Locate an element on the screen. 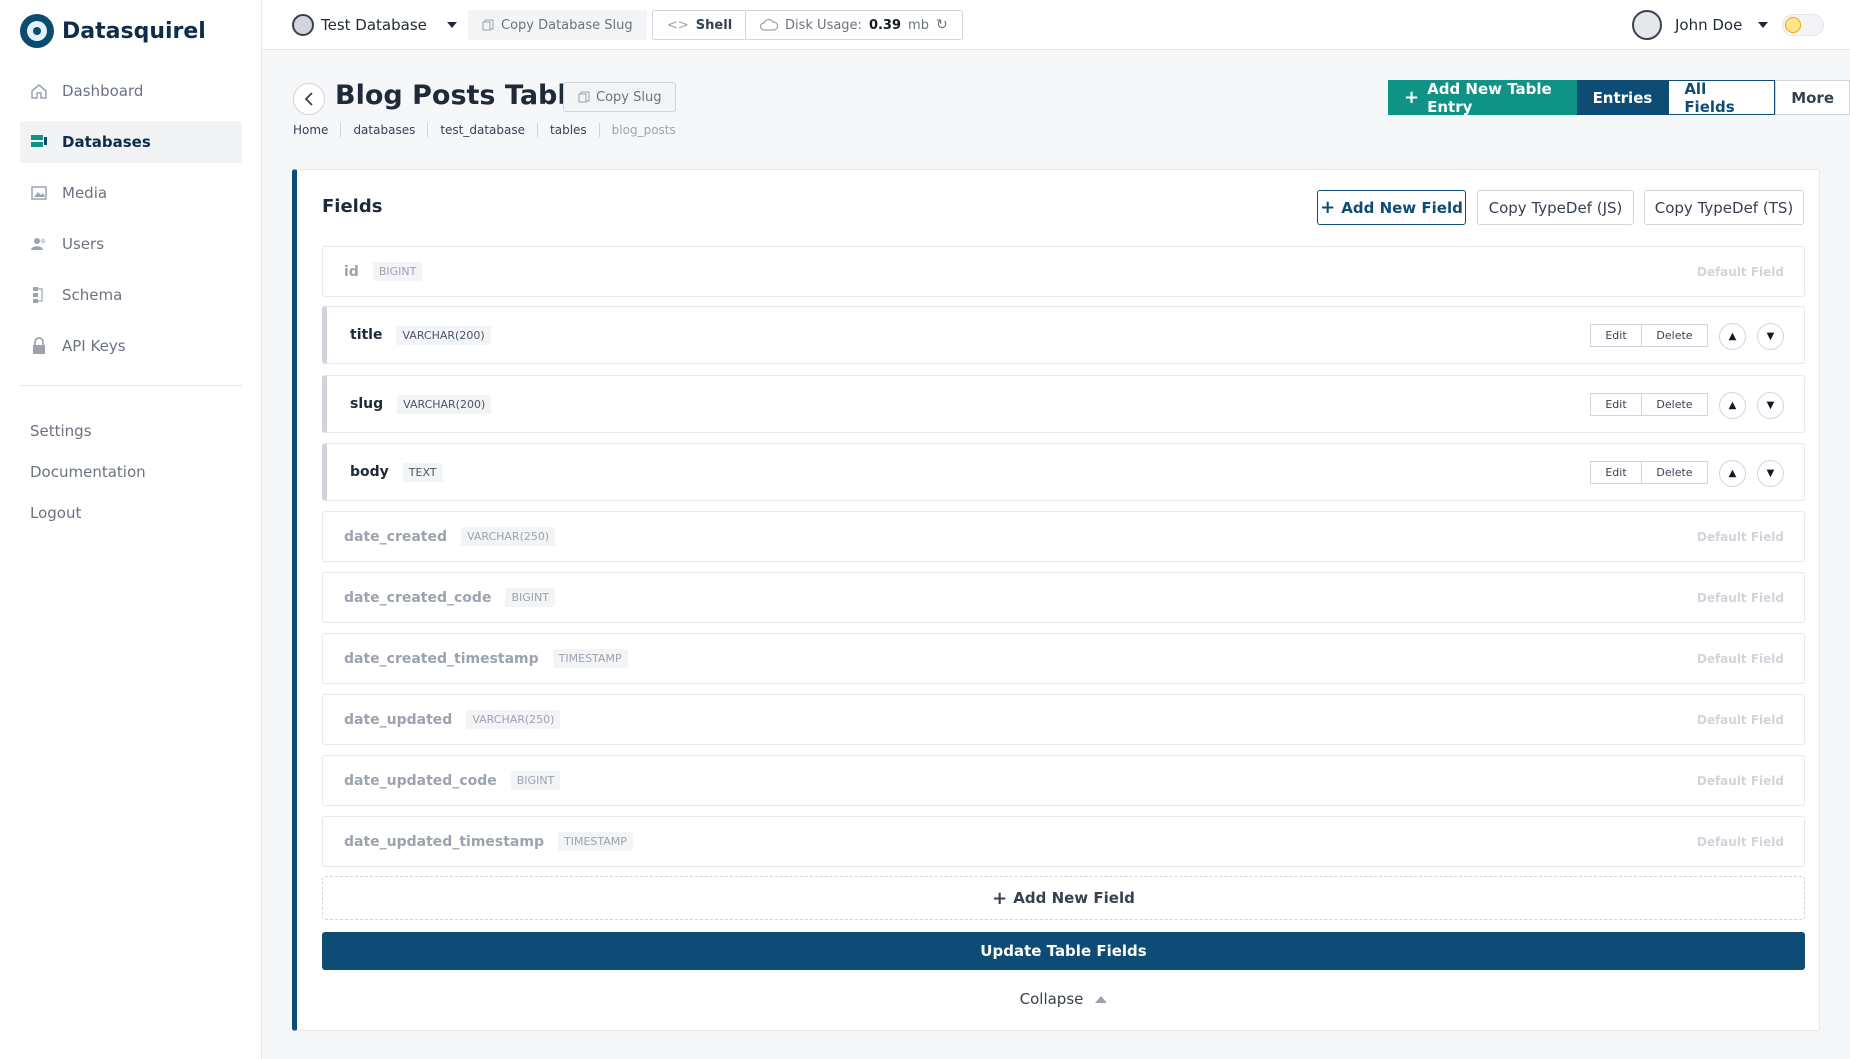 This screenshot has height=1059, width=1850. field-row-body: body TEXT Edit Delete ▲ ▼ is located at coordinates (1063, 472).